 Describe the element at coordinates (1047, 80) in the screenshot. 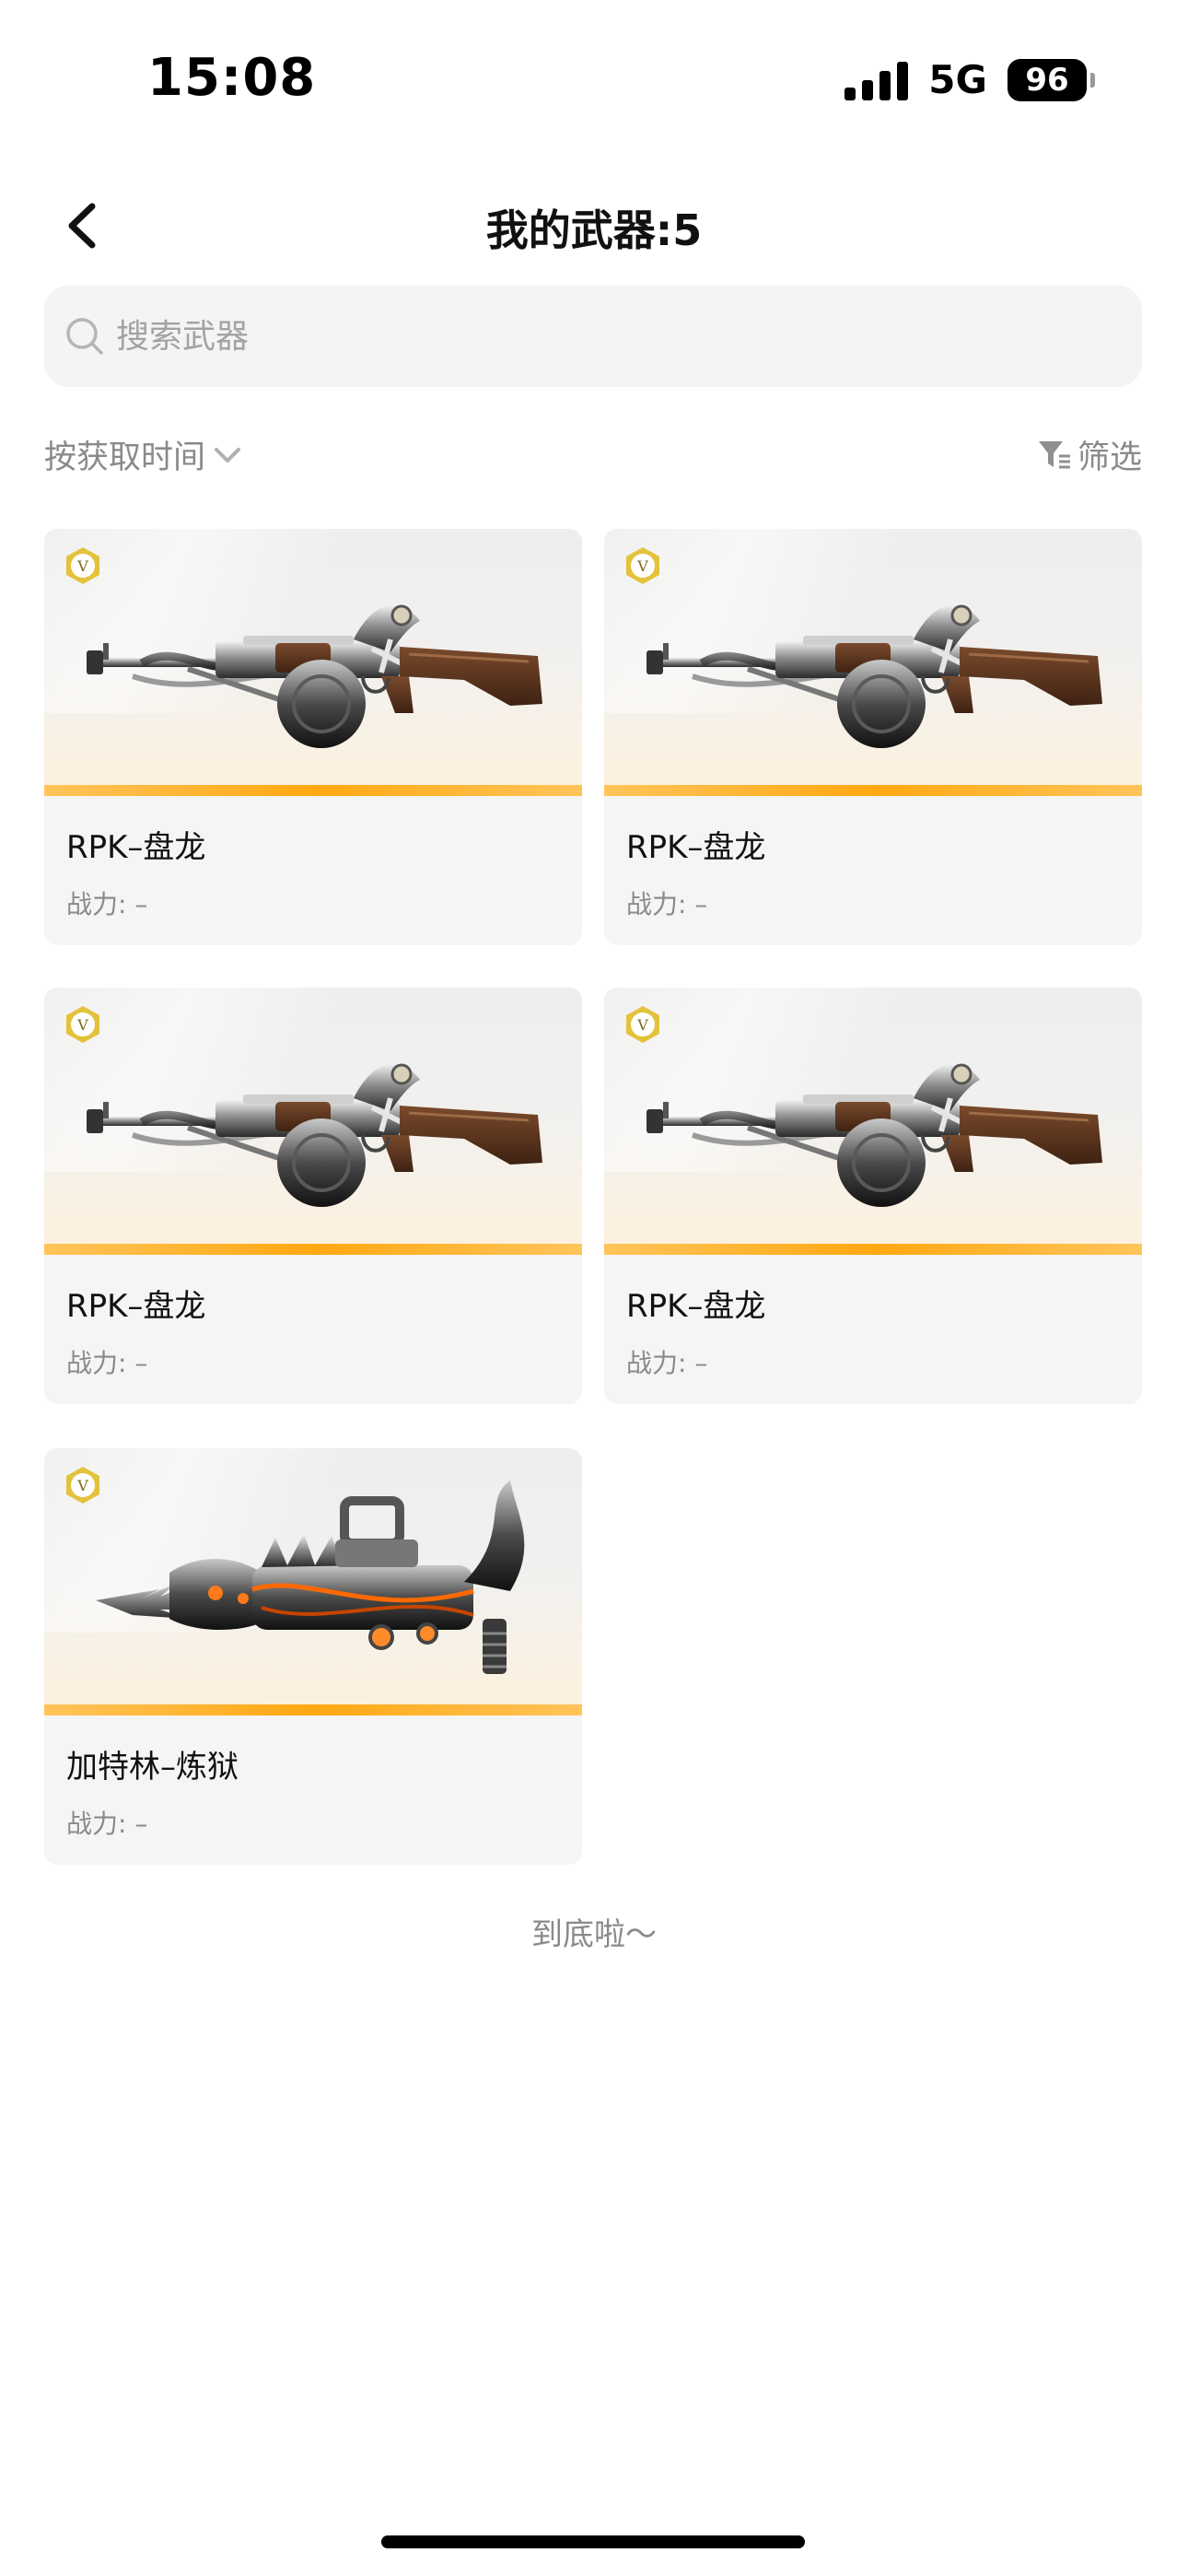

I see `battery-level: 96` at that location.